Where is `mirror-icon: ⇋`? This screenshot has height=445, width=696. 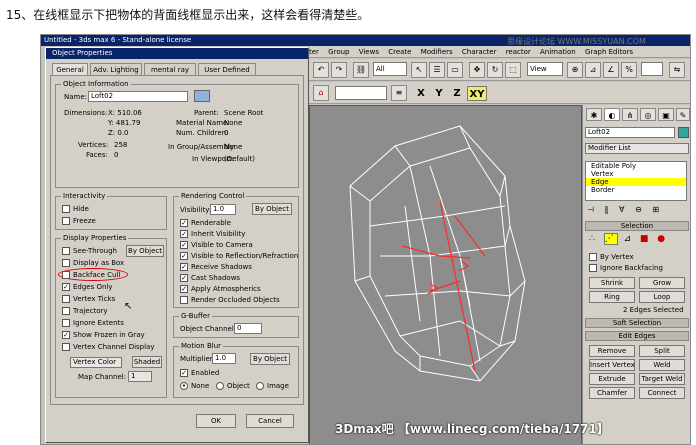
mirror-icon: ⇋ is located at coordinates (677, 70).